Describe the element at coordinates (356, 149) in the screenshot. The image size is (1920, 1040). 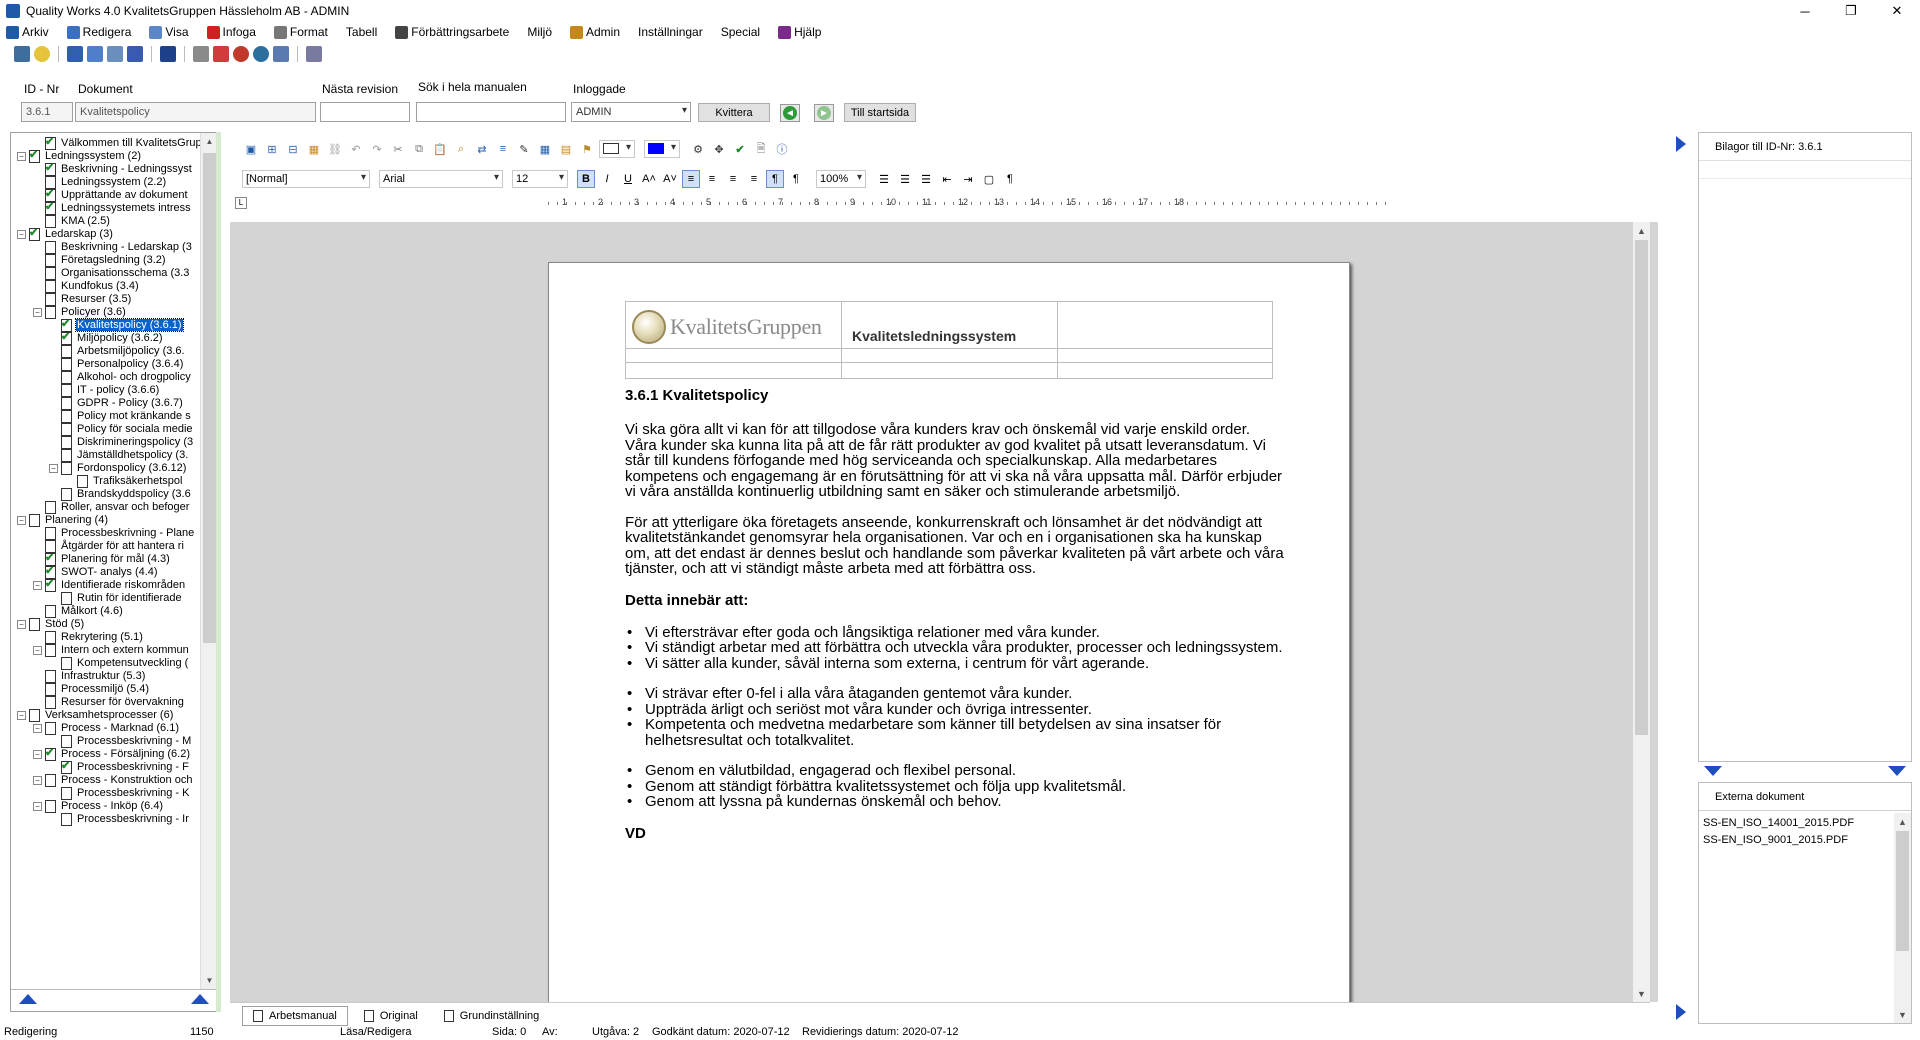
I see `undo-icon: ↶` at that location.